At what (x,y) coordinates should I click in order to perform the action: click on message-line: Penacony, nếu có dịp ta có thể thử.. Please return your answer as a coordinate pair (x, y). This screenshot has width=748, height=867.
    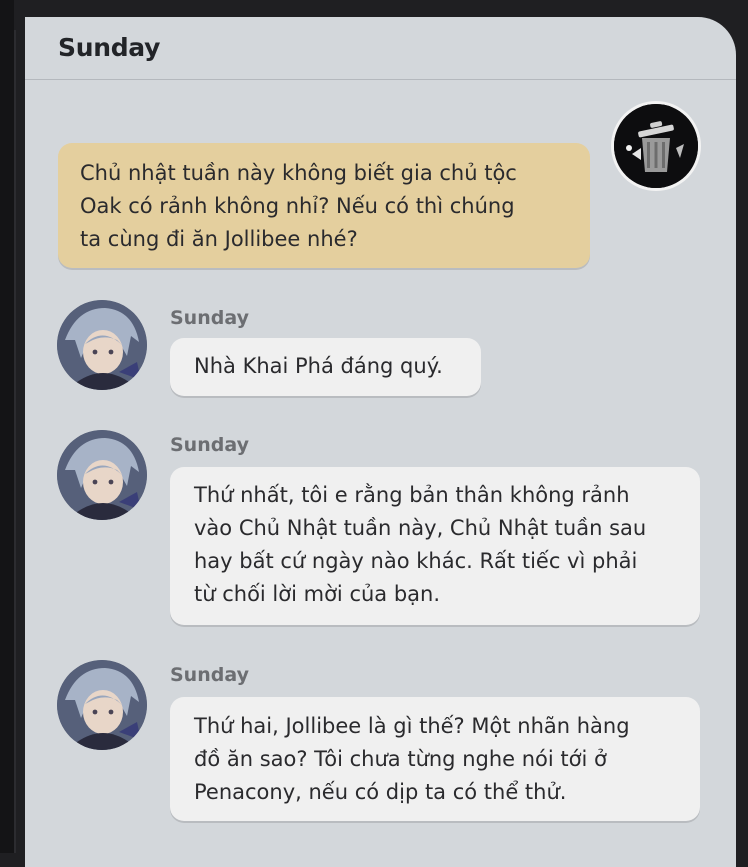
    Looking at the image, I should click on (380, 792).